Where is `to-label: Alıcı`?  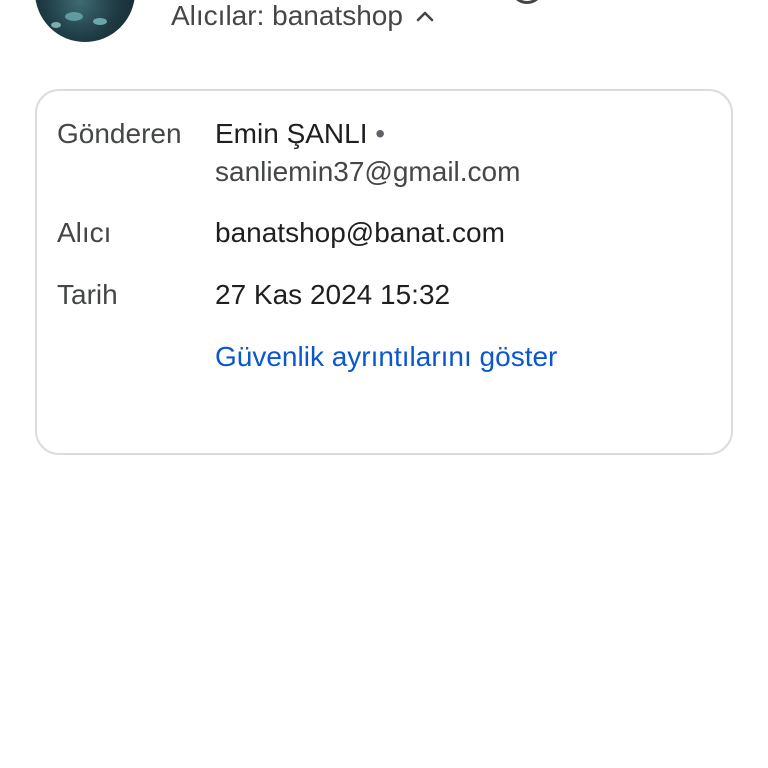
to-label: Alıcı is located at coordinates (84, 232).